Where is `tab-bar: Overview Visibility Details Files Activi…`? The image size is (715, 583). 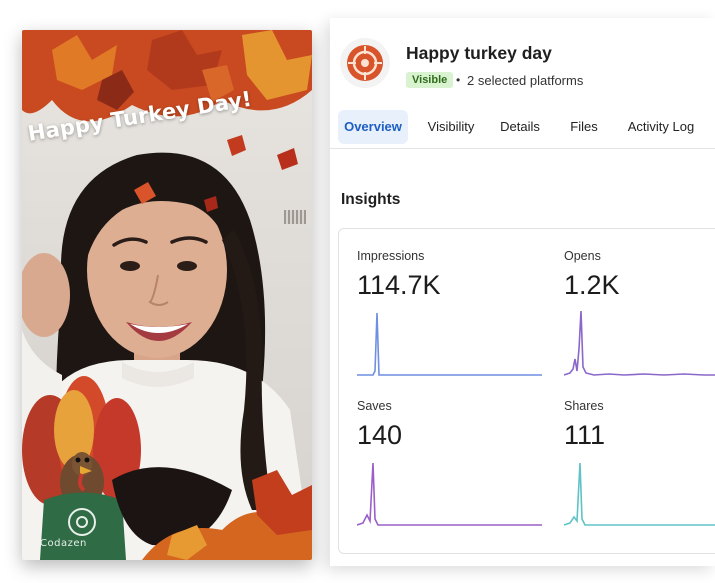
tab-bar: Overview Visibility Details Files Activi… is located at coordinates (522, 129).